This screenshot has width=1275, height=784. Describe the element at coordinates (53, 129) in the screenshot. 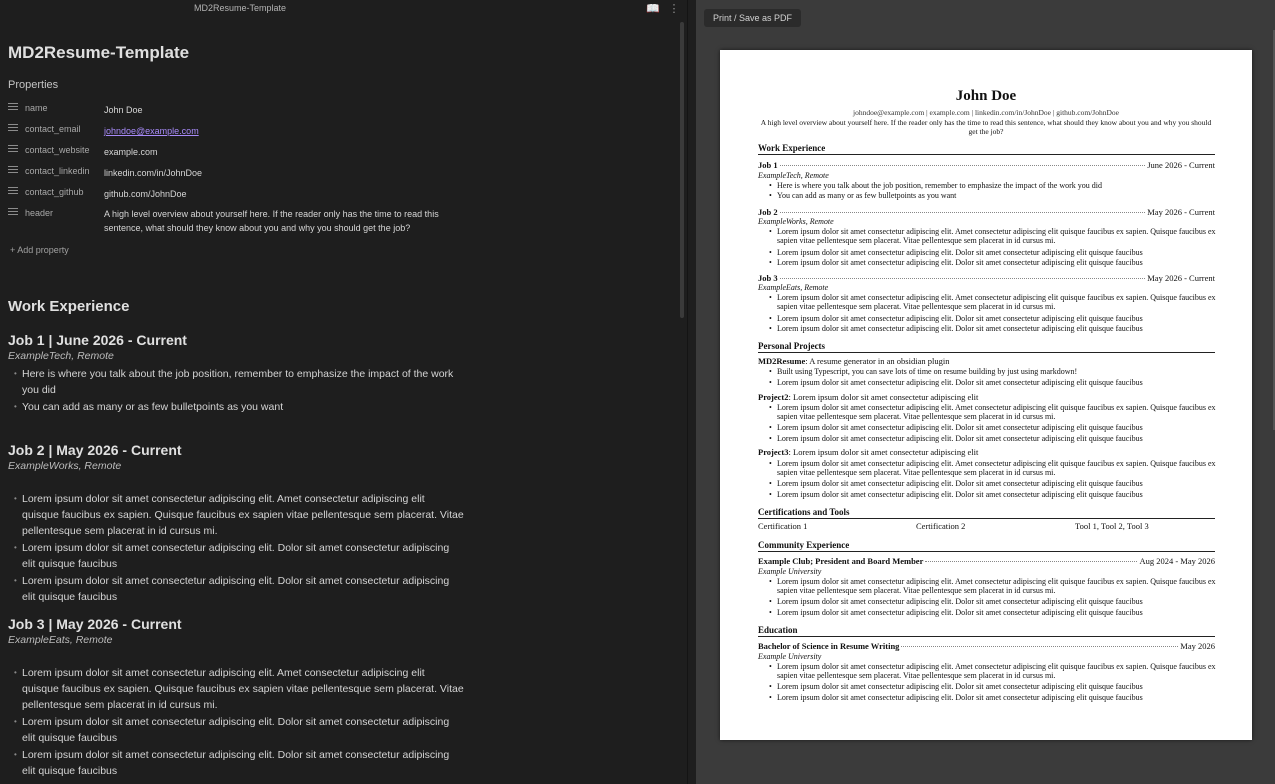

I see `property-key: contact_email` at that location.